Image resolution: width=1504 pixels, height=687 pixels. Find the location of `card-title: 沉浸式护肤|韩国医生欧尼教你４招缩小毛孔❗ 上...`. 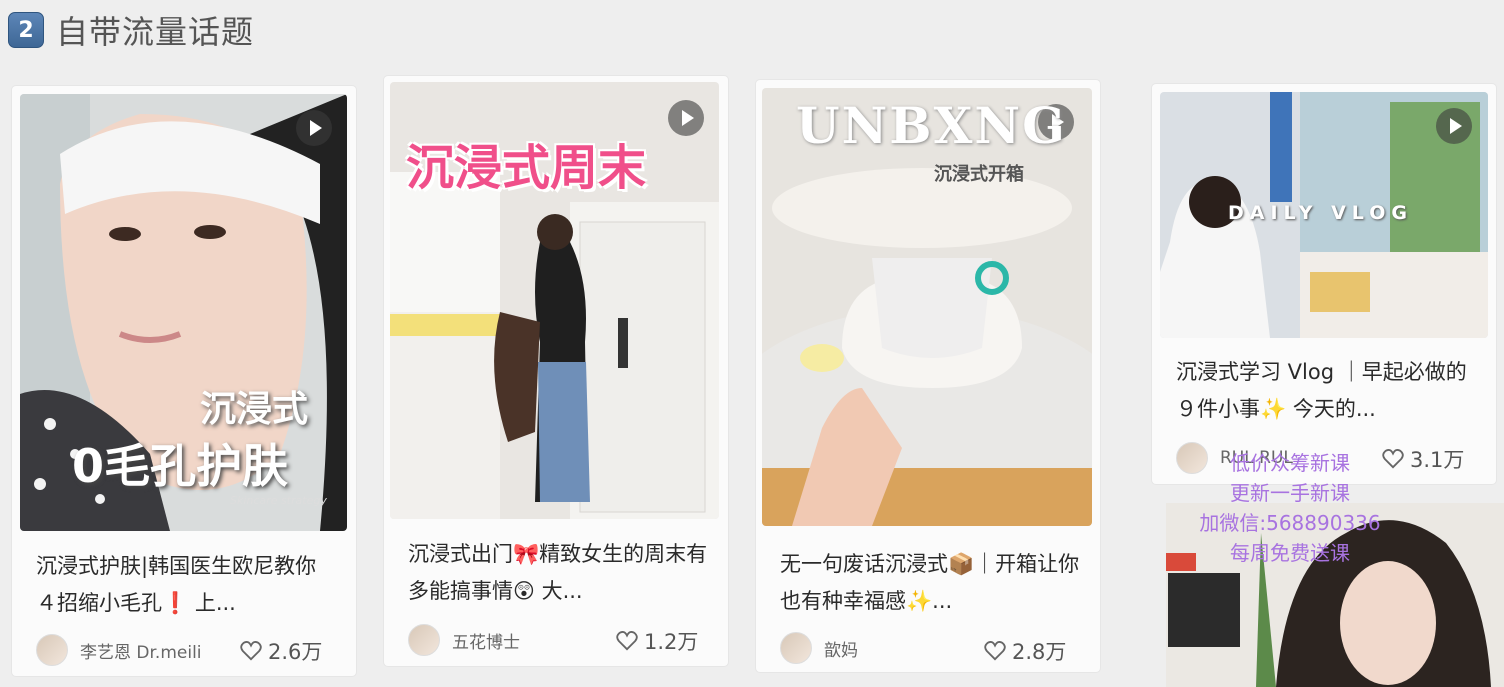

card-title: 沉浸式护肤|韩国医生欧尼教你４招缩小毛孔❗ 上... is located at coordinates (186, 585).